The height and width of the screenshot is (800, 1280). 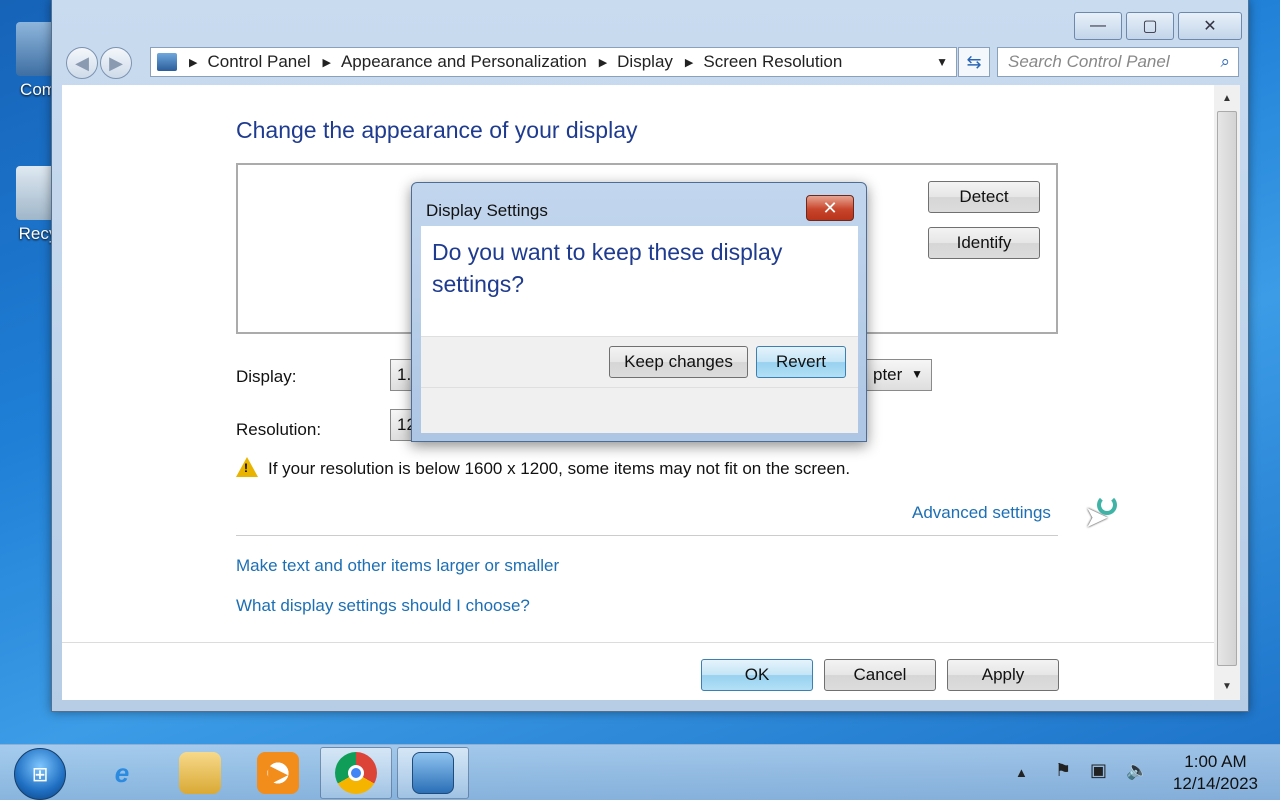 I want to click on scroll-up-icon: ▲, so click(x=1227, y=98).